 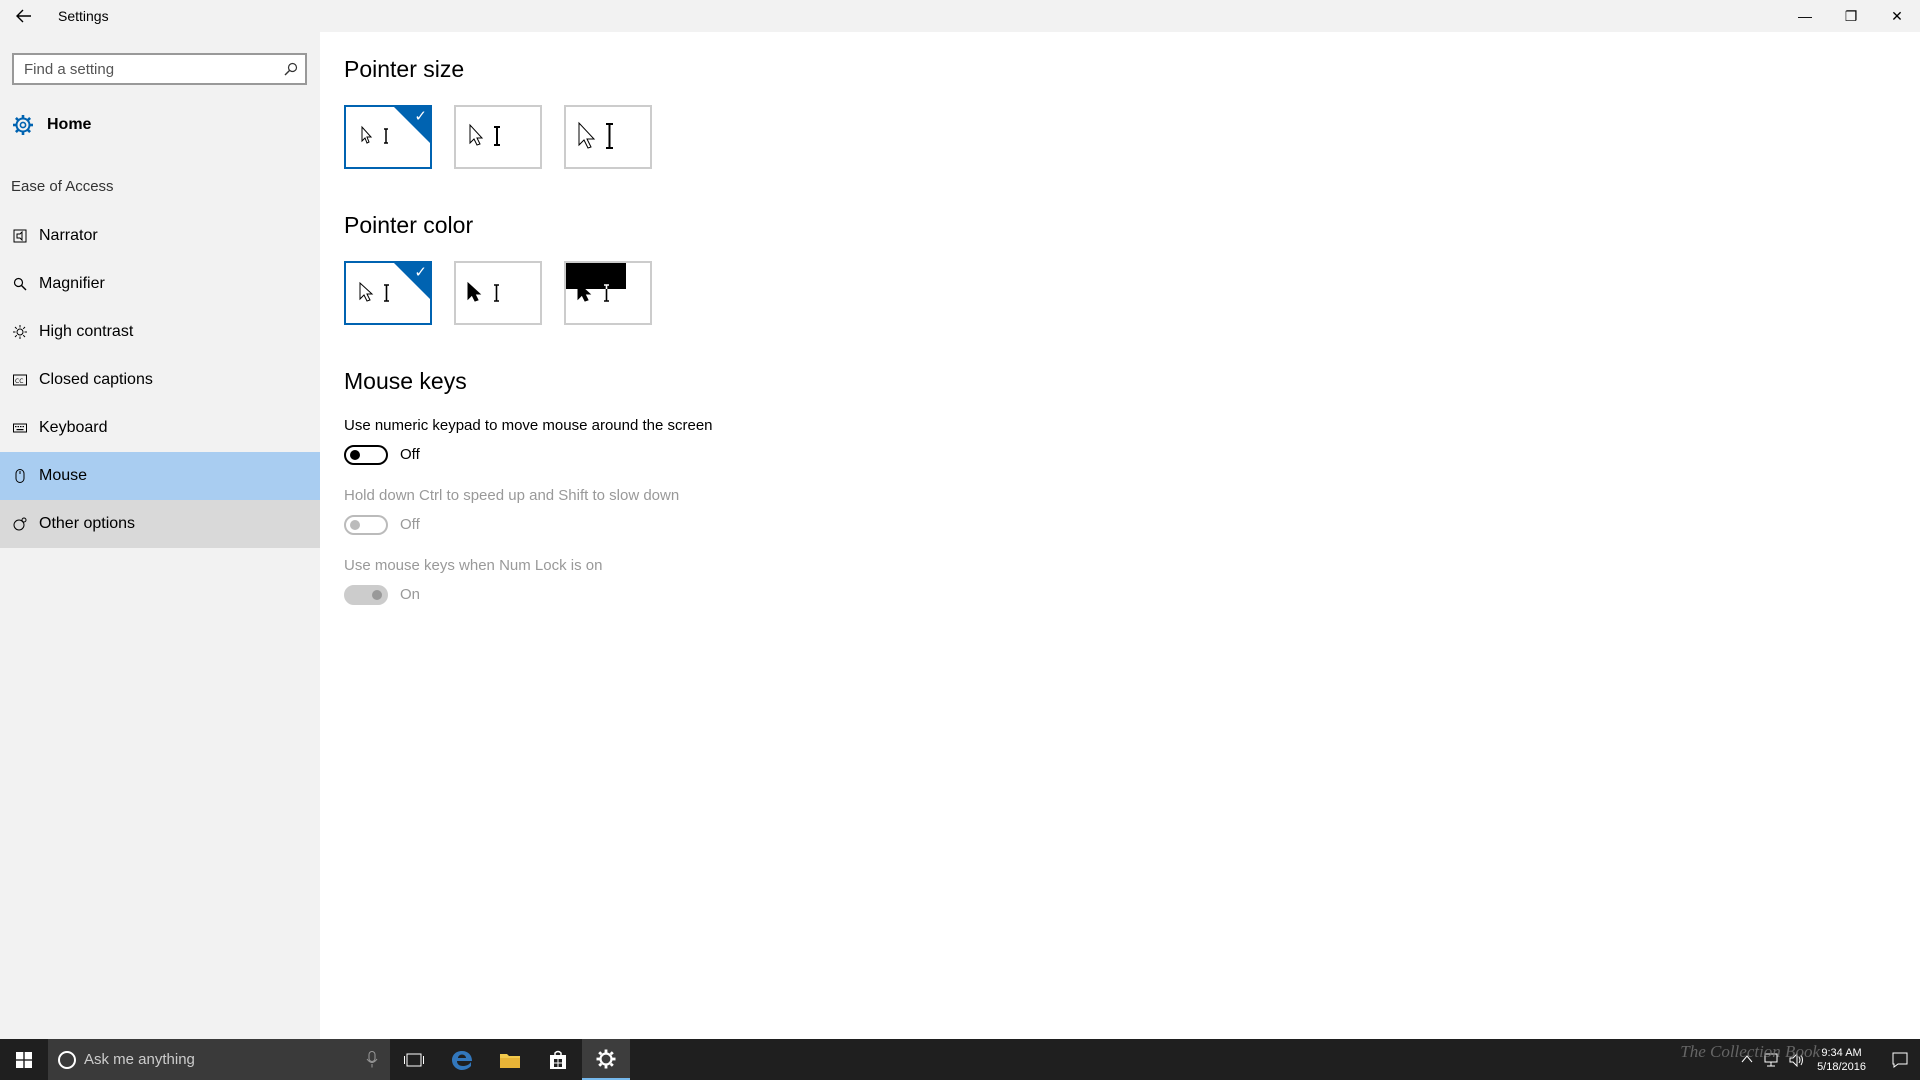 I want to click on home-link: Home, so click(x=160, y=125).